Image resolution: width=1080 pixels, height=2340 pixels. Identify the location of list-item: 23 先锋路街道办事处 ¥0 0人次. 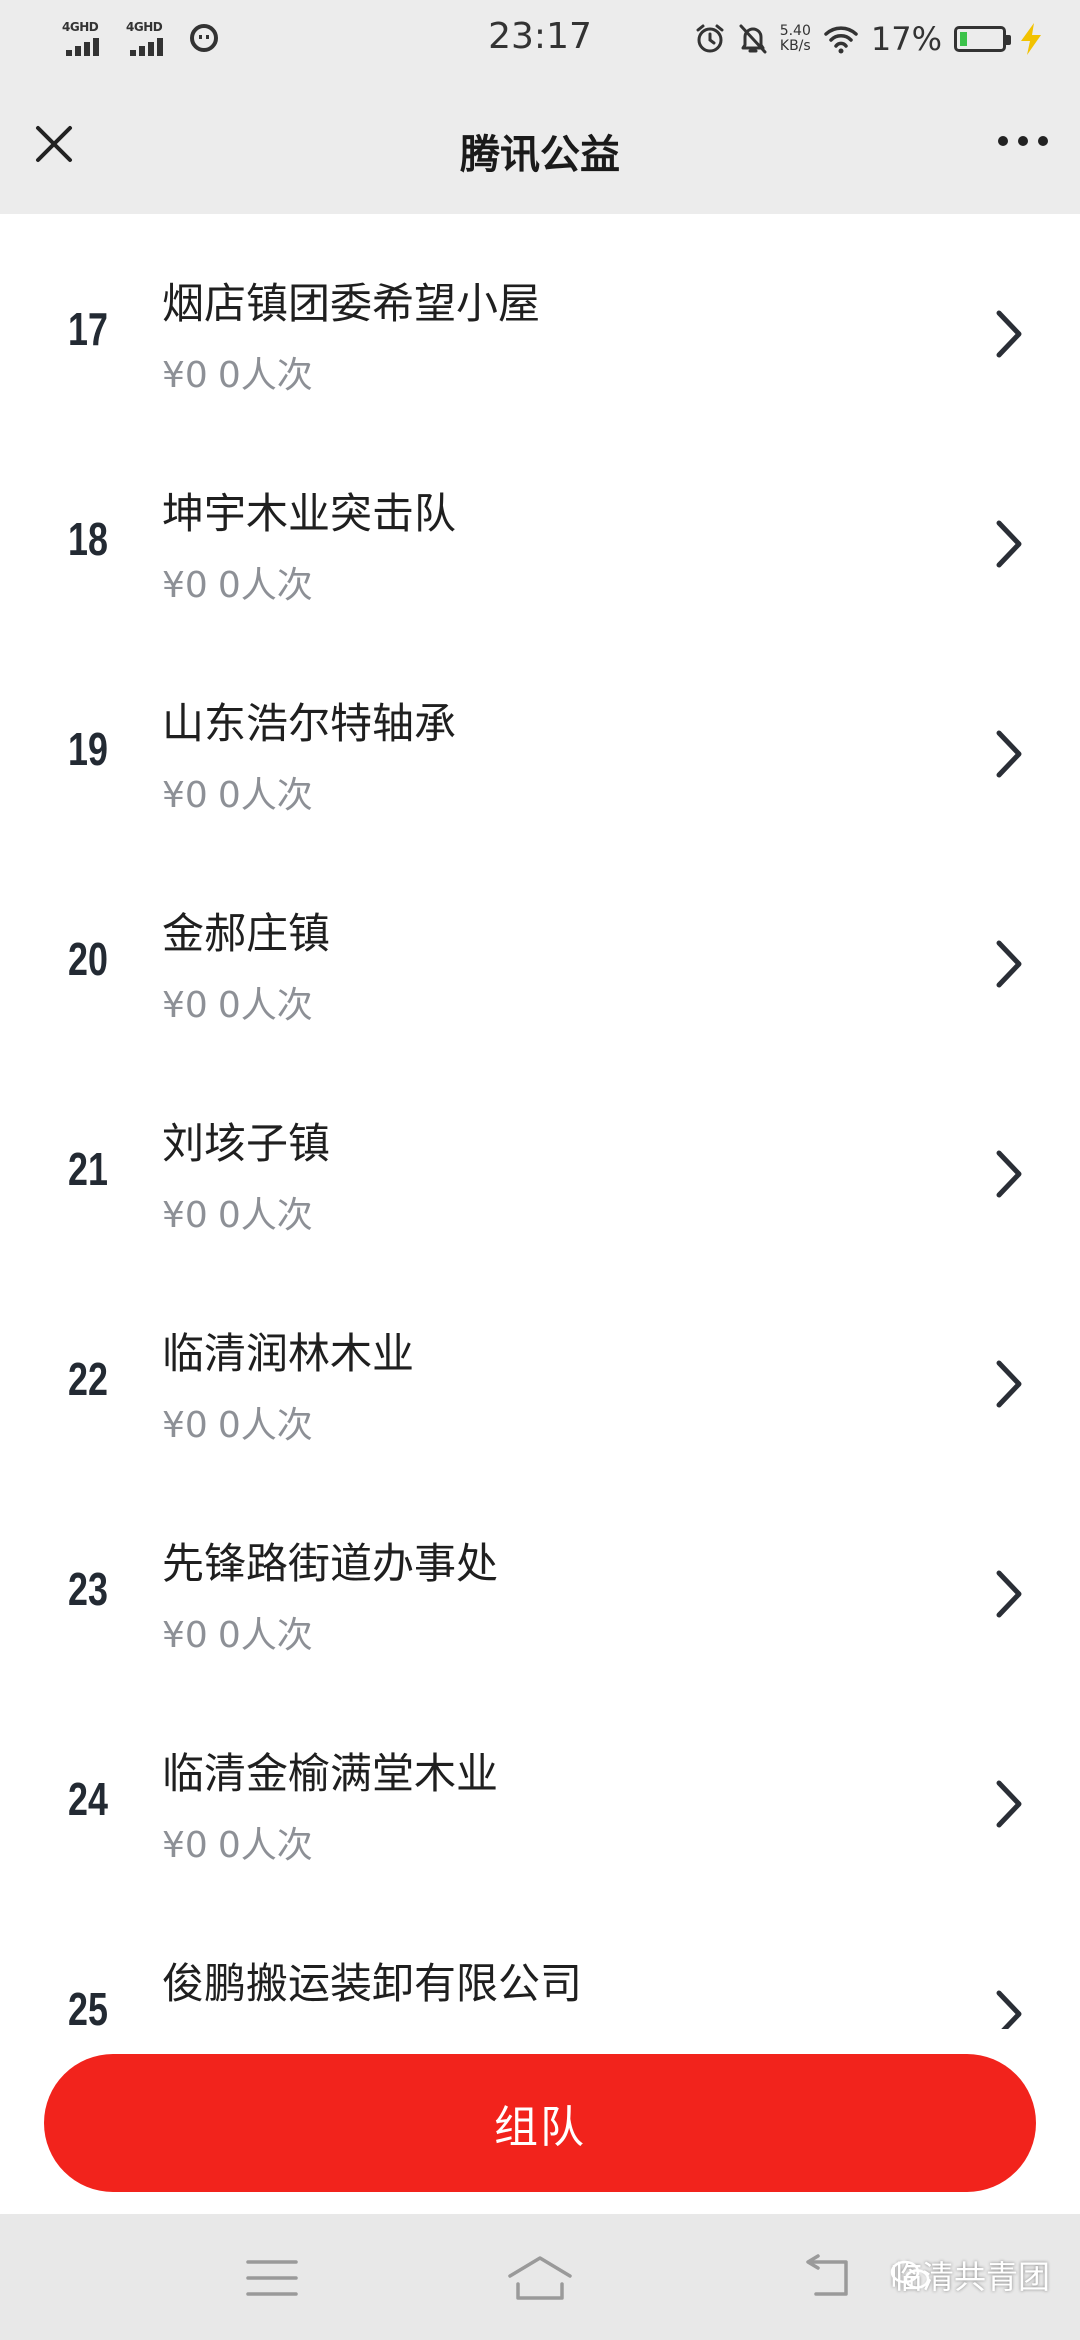
(540, 1579).